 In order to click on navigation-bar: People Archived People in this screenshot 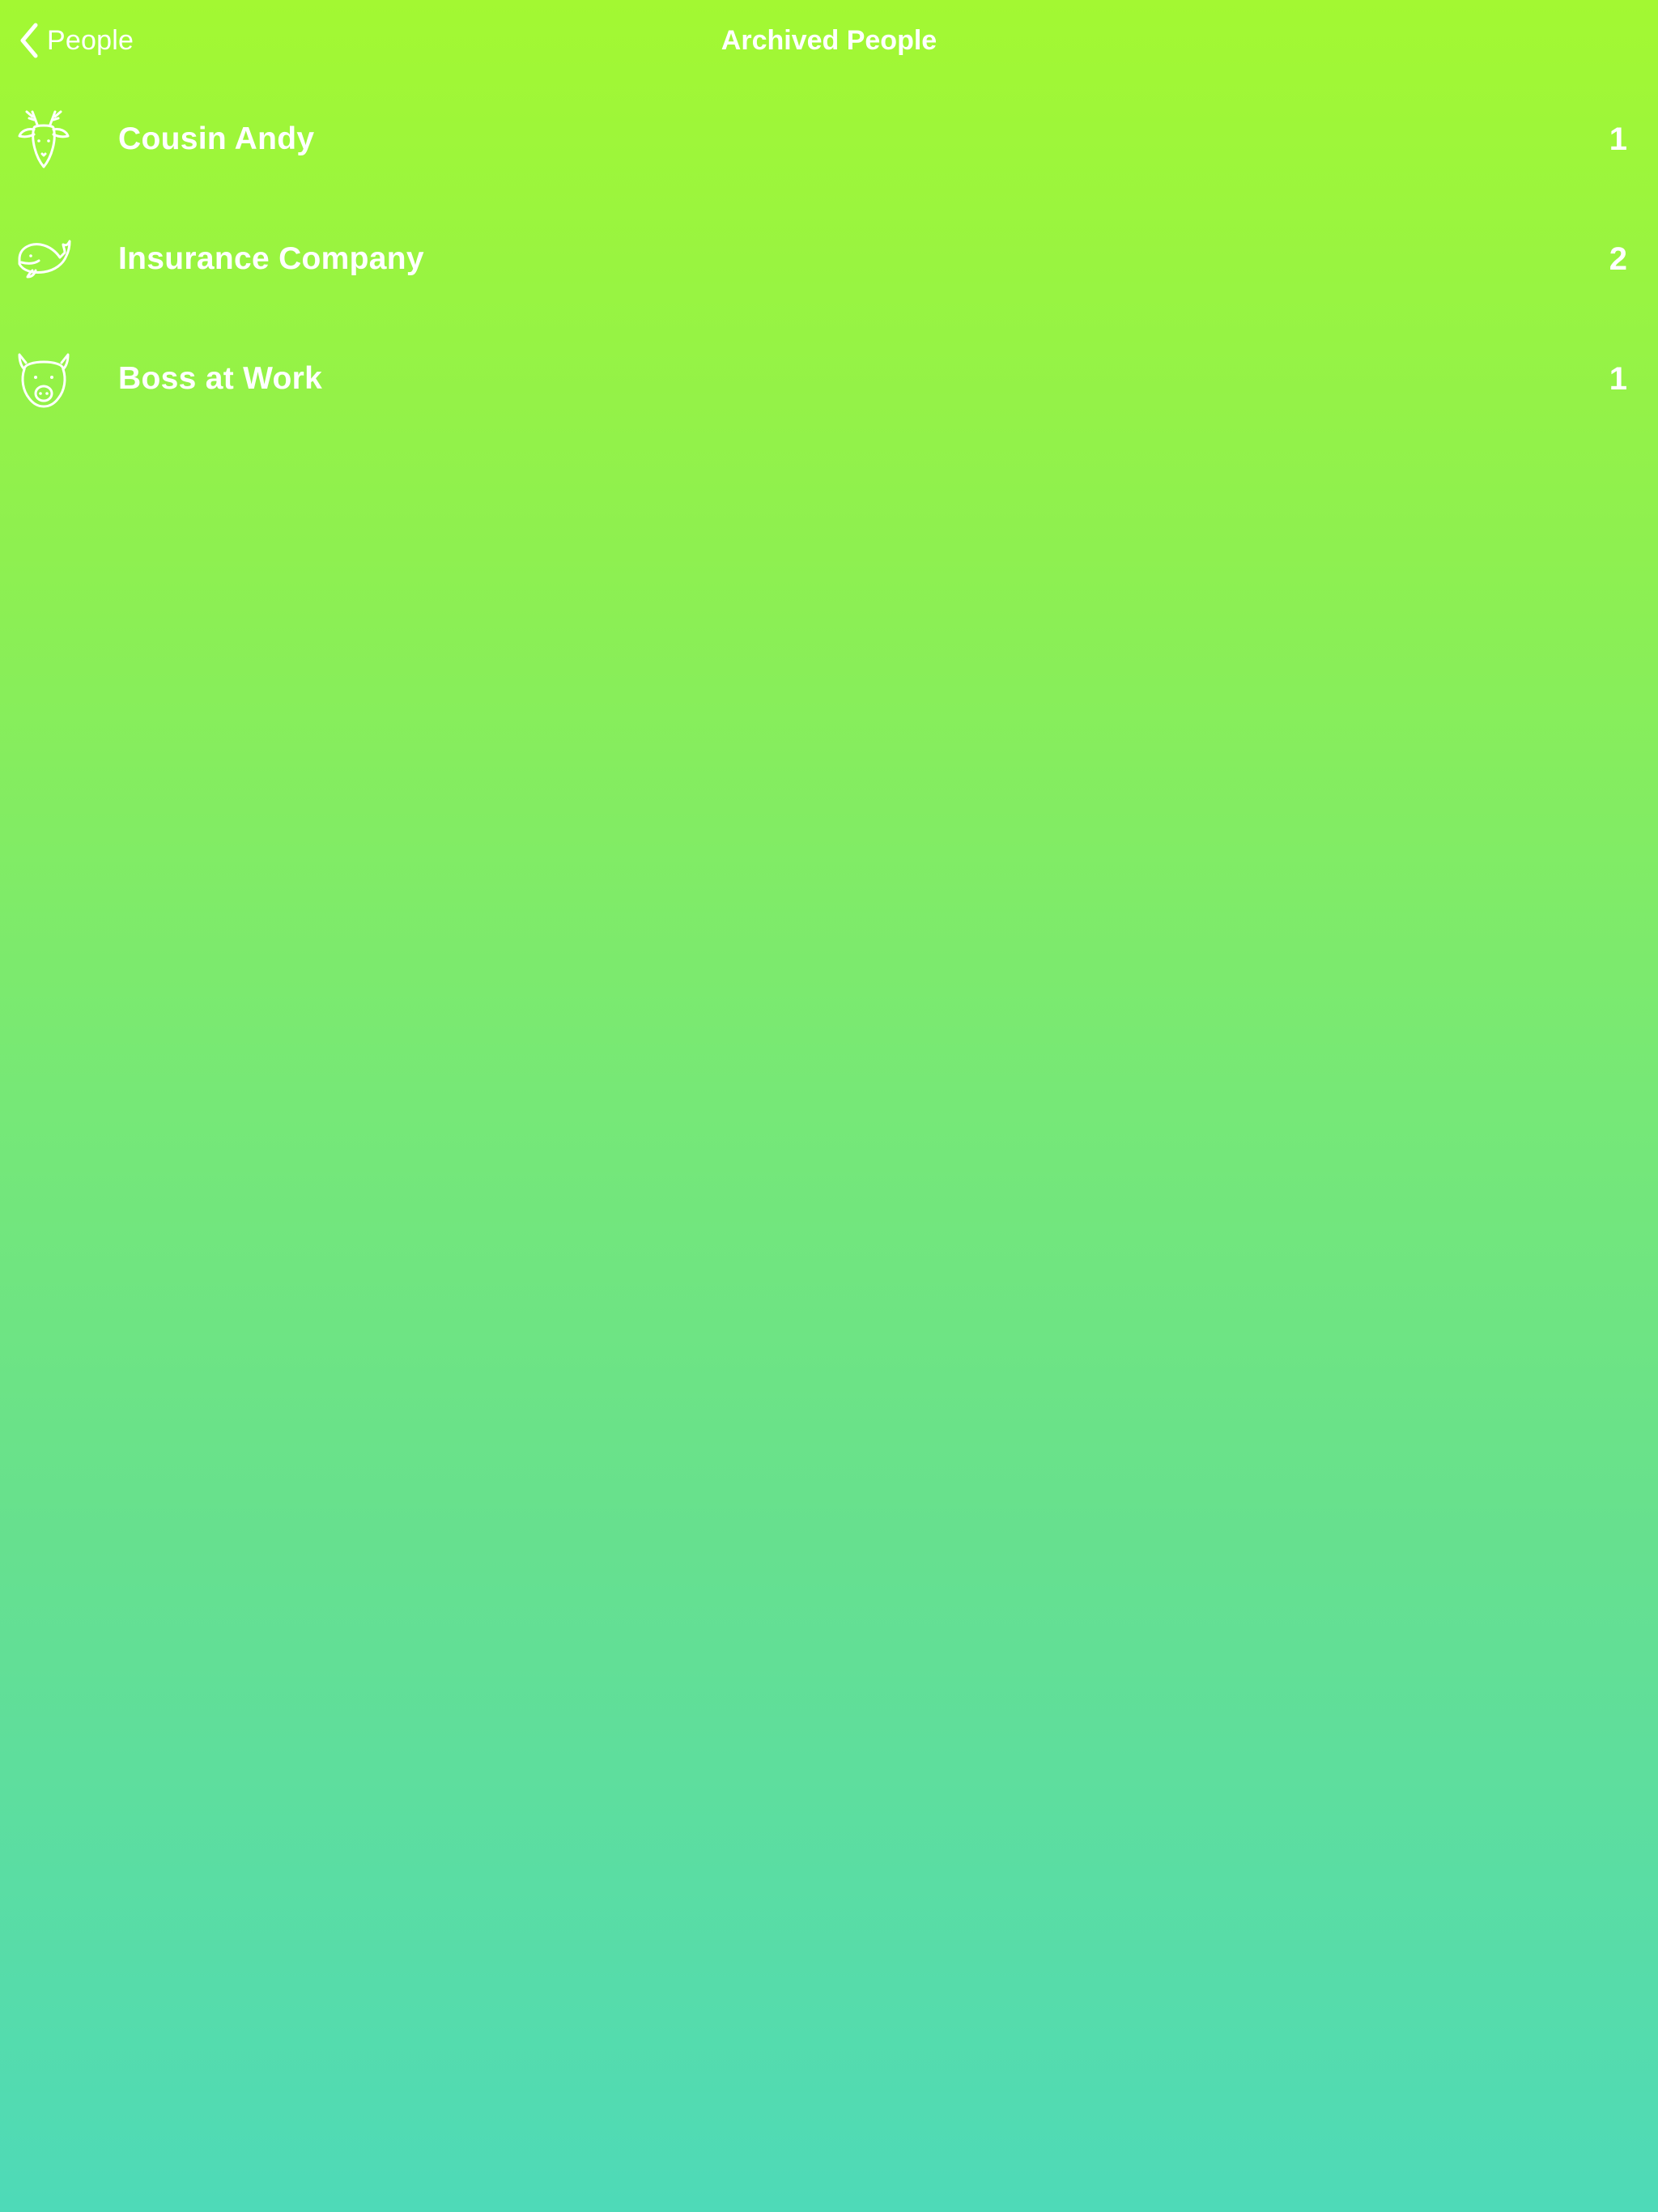, I will do `click(829, 41)`.